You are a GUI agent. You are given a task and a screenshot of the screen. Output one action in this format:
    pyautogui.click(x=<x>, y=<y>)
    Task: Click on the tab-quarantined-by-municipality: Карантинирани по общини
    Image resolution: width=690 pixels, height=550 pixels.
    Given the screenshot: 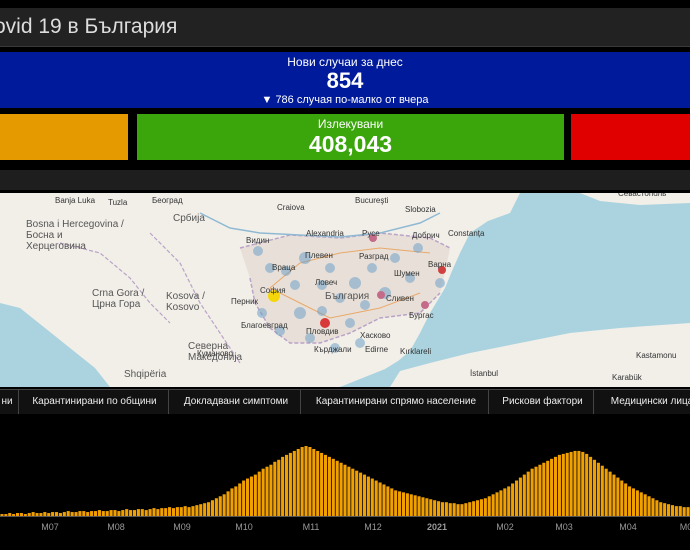 What is the action you would take?
    pyautogui.click(x=95, y=402)
    